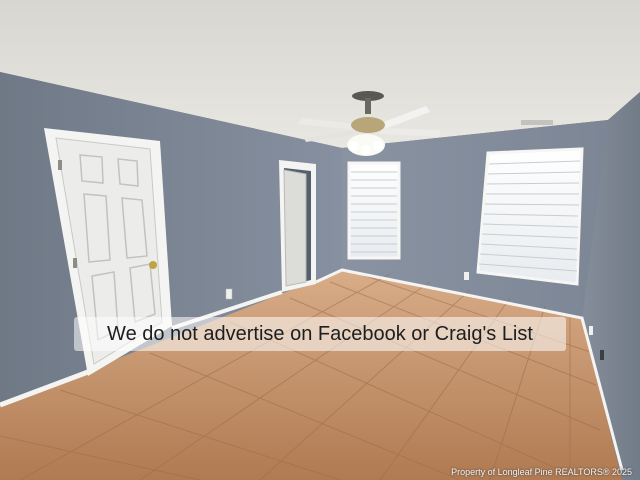 The width and height of the screenshot is (640, 480). Describe the element at coordinates (541, 472) in the screenshot. I see `photo-credit: Property of Longleaf Pine REALTORS® 2025` at that location.